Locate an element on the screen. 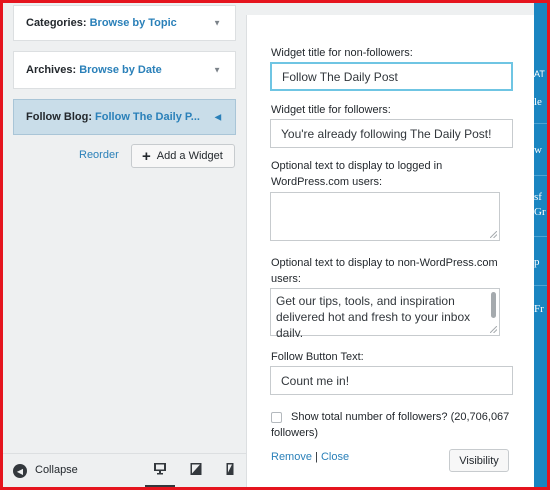 The height and width of the screenshot is (490, 550). show-followers-label-cont: followers) is located at coordinates (295, 433).